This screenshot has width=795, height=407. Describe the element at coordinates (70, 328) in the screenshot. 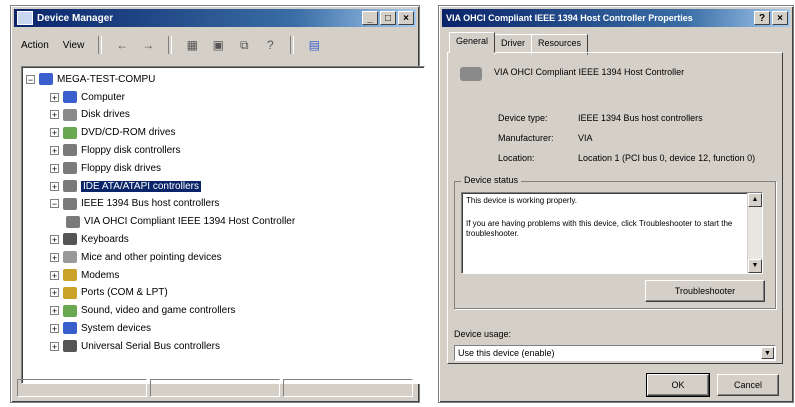

I see `system-devices-icon` at that location.